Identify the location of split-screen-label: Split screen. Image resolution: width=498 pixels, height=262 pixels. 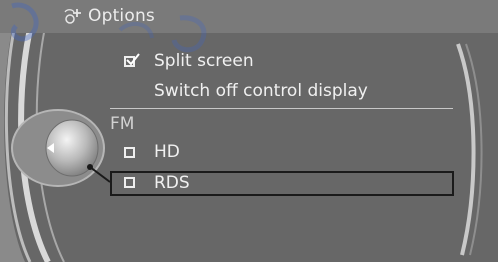
(204, 61).